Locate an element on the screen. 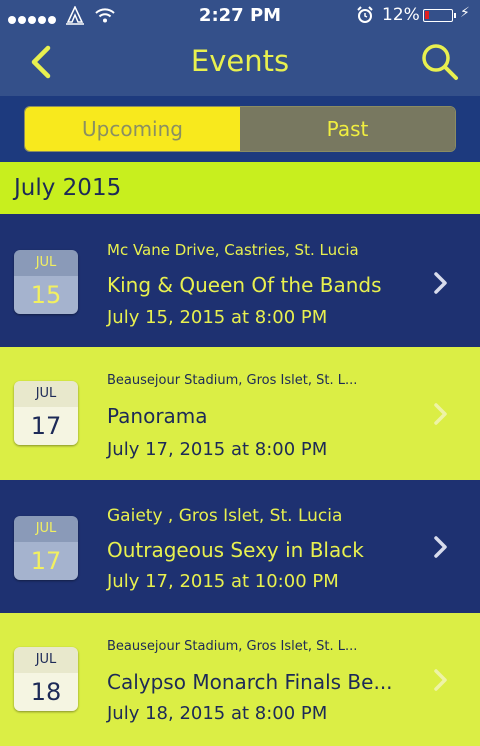 This screenshot has width=480, height=746. tab-upcoming: Upcoming is located at coordinates (132, 129).